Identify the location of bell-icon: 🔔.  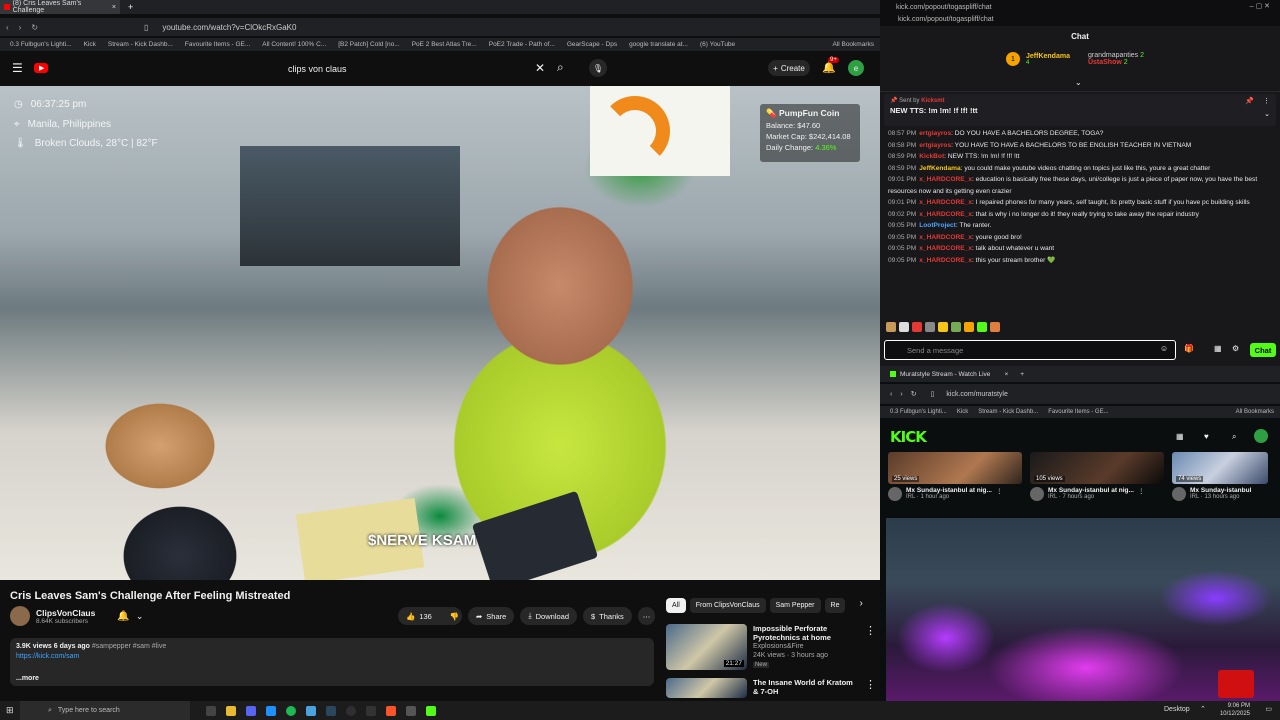
(123, 616).